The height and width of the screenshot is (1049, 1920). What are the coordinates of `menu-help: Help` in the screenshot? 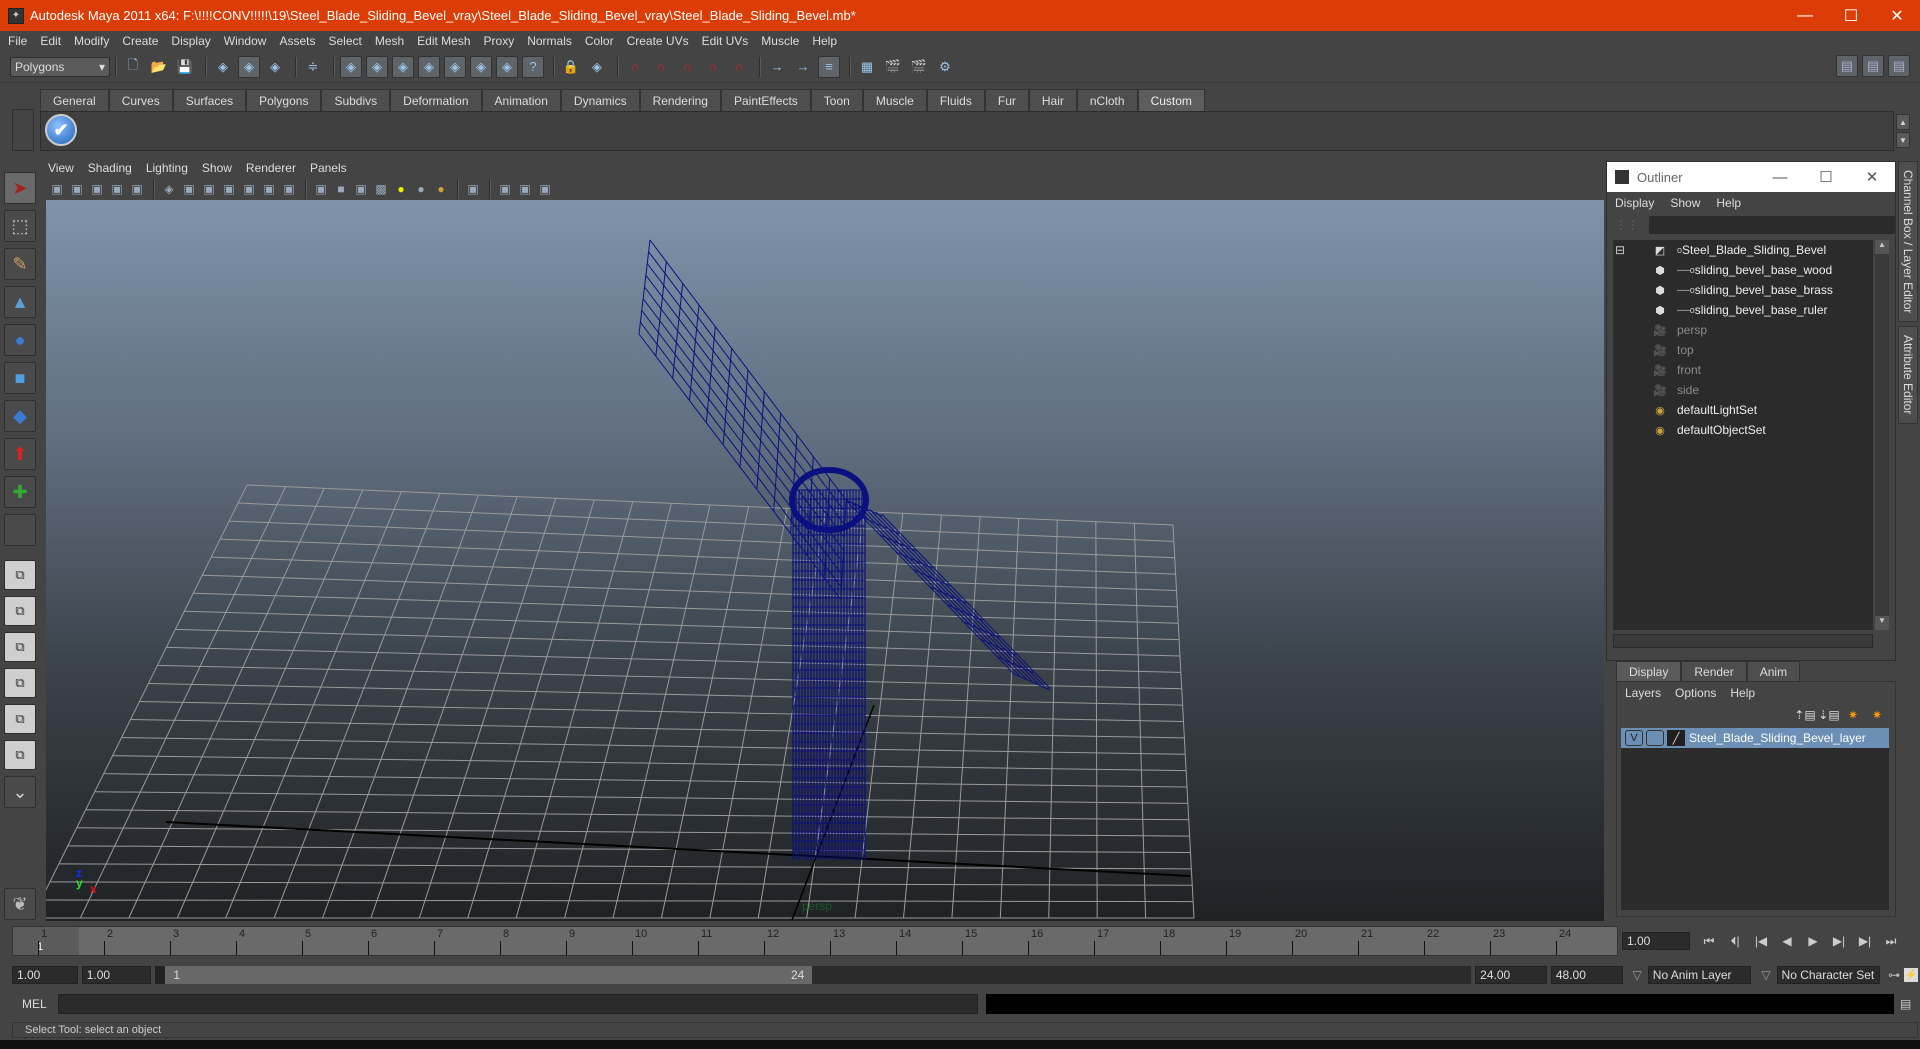 It's located at (824, 41).